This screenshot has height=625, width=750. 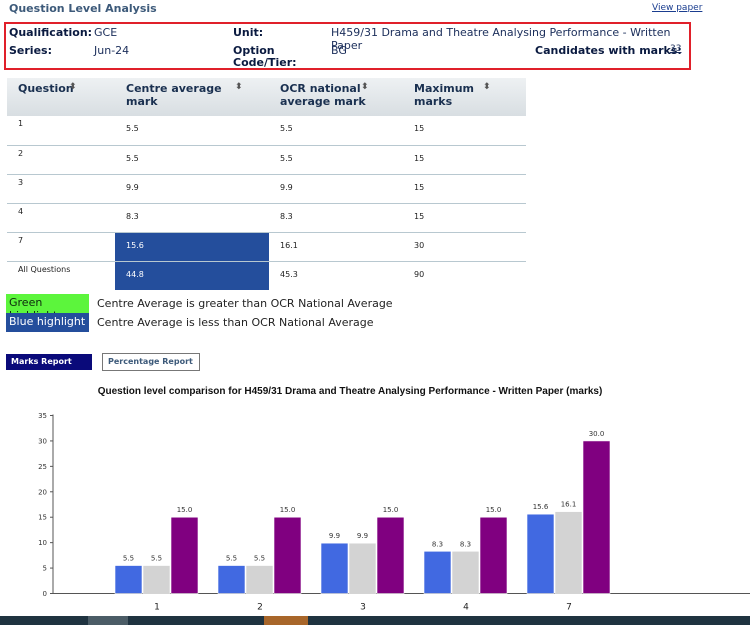 I want to click on qualification-value: GCE, so click(x=106, y=32).